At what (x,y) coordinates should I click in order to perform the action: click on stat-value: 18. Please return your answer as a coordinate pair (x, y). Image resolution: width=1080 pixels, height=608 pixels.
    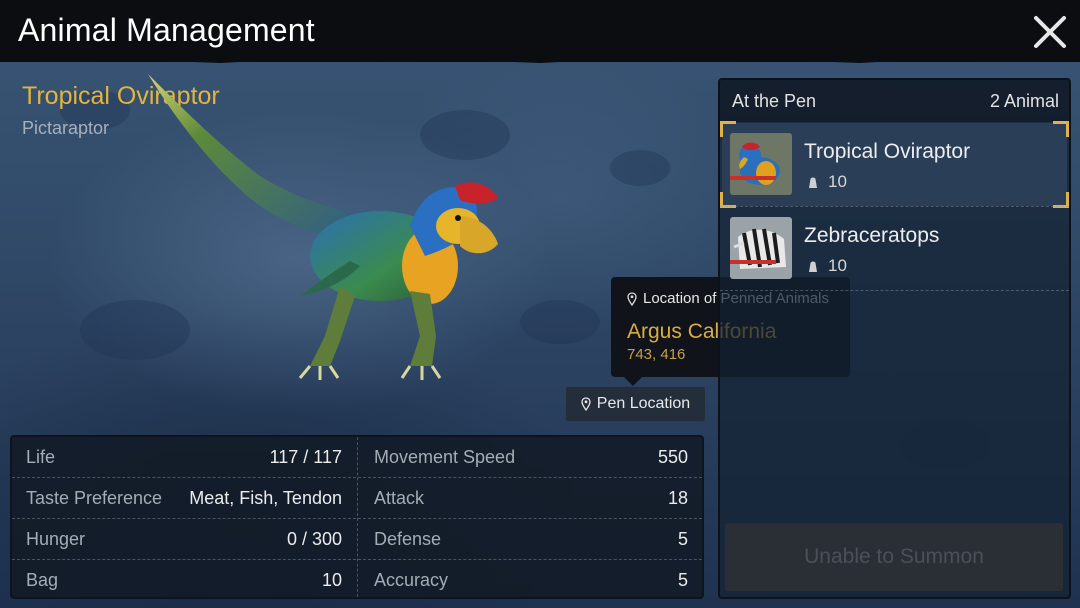
    Looking at the image, I should click on (677, 498).